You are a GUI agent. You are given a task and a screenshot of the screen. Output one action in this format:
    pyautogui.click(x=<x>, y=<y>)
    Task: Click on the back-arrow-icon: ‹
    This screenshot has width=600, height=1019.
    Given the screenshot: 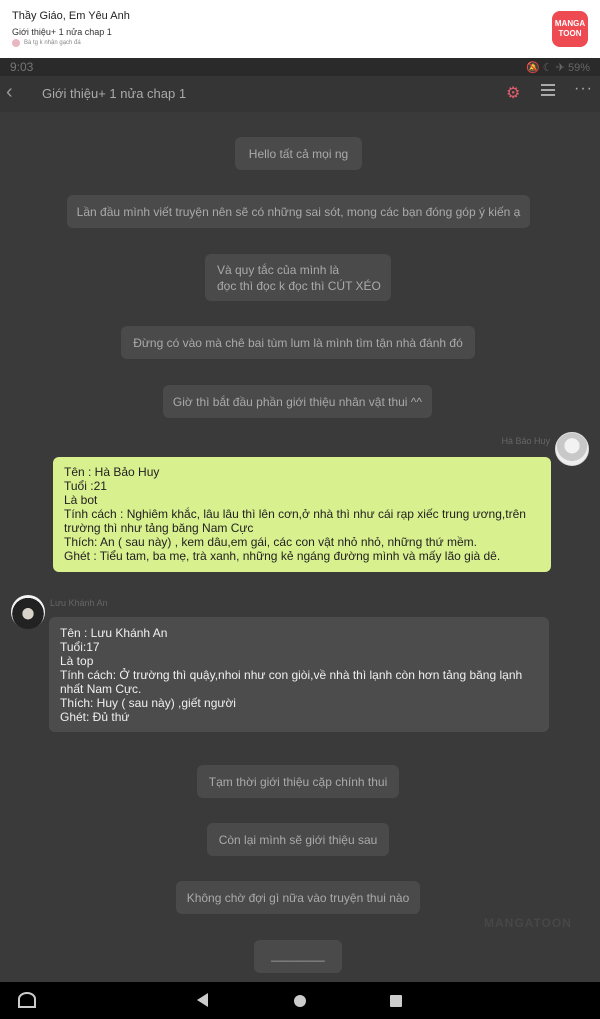 What is the action you would take?
    pyautogui.click(x=16, y=93)
    